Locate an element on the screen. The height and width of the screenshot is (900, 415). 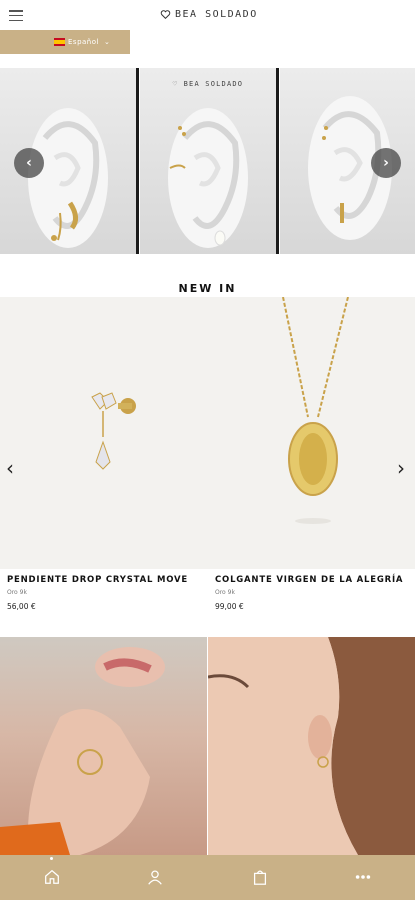
product-price: 56,00 € is located at coordinates (21, 606).